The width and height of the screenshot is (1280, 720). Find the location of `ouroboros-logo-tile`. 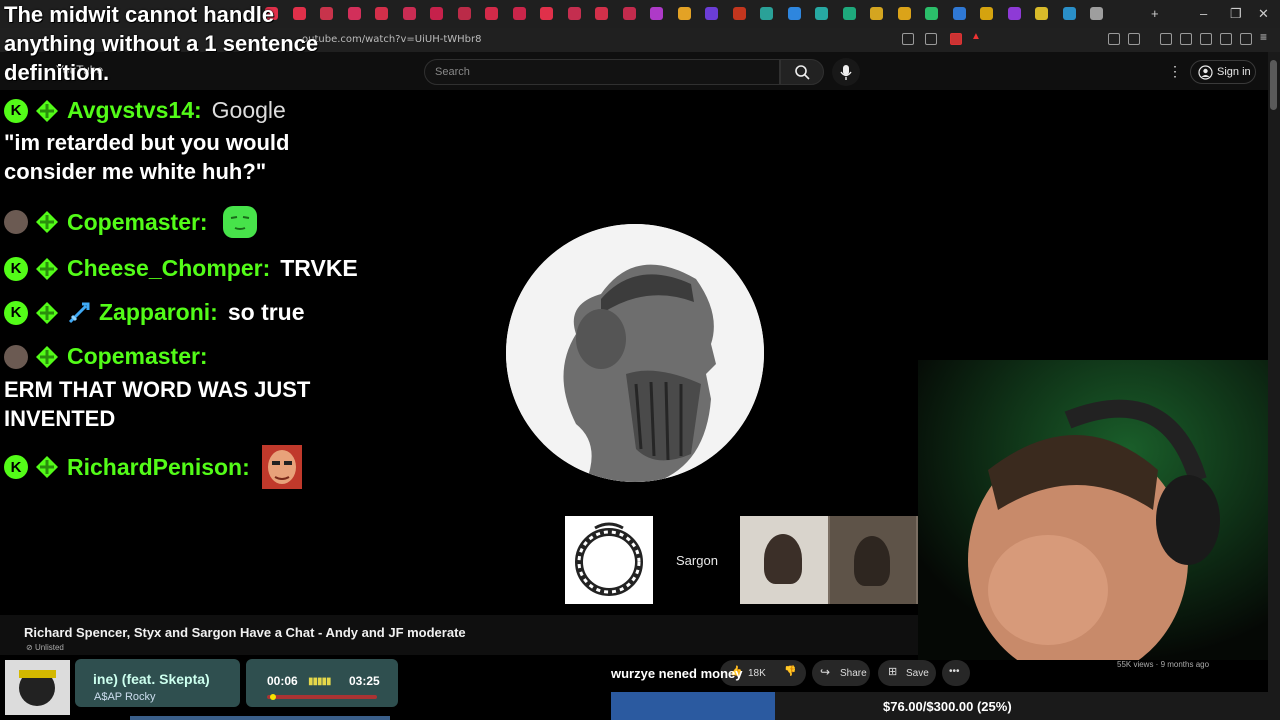

ouroboros-logo-tile is located at coordinates (609, 560).